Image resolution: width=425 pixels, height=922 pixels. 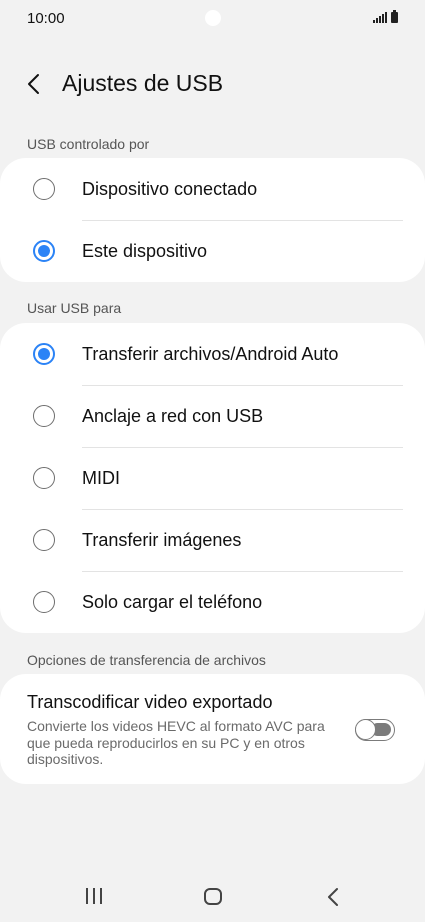 I want to click on camera-cutout, so click(x=213, y=18).